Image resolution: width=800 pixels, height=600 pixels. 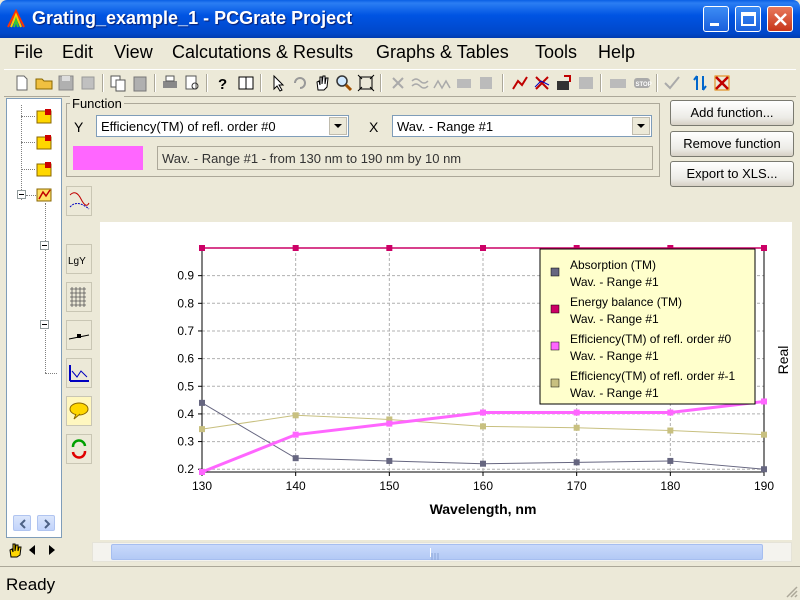 What do you see at coordinates (420, 83) in the screenshot?
I see `wave-icon` at bounding box center [420, 83].